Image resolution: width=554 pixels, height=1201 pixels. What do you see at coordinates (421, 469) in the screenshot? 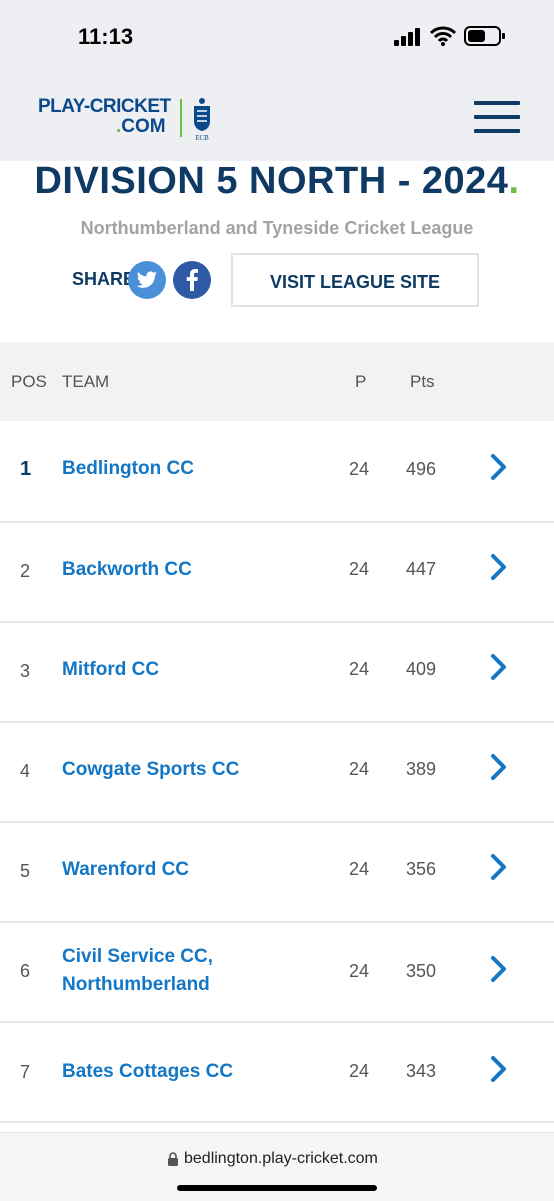
I see `row-points: 496` at bounding box center [421, 469].